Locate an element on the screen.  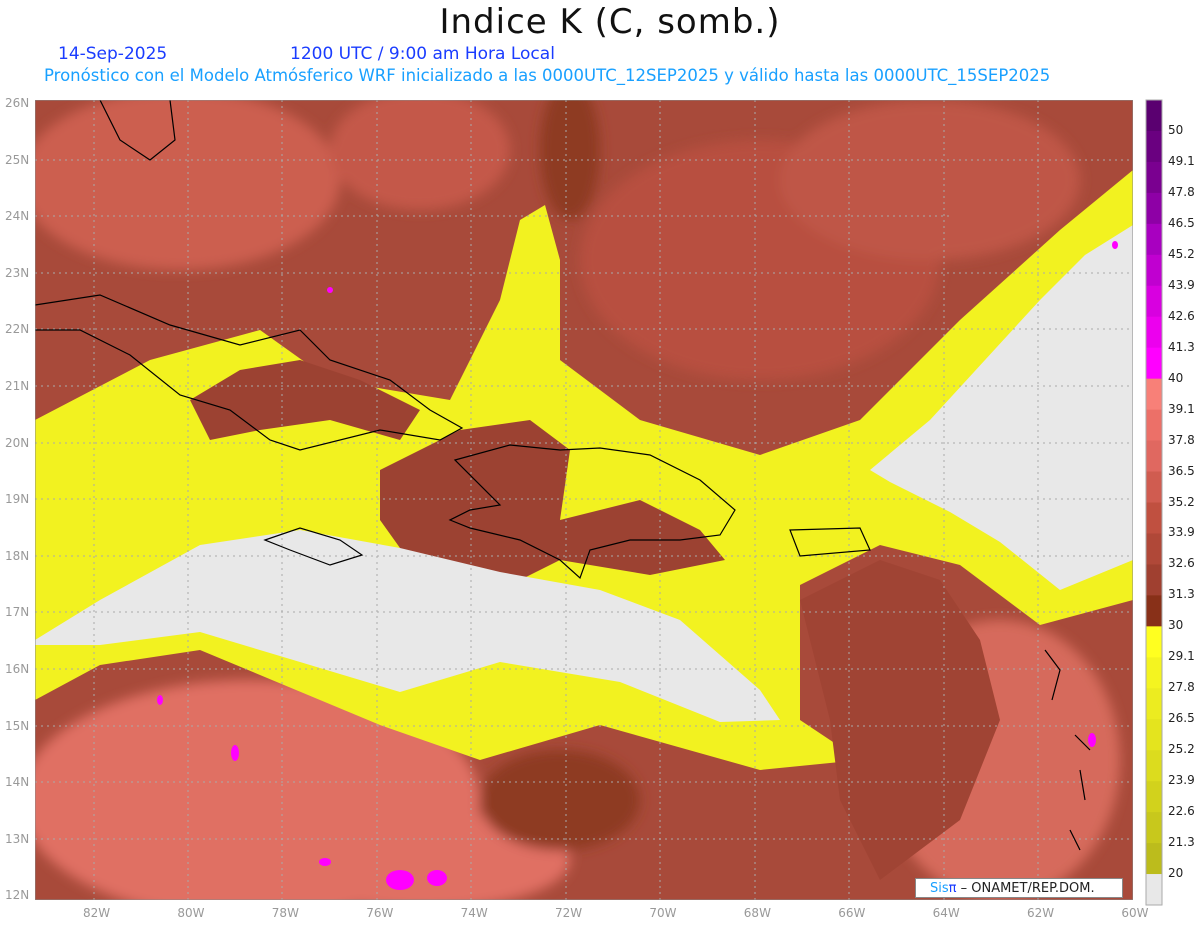
colorbar is located at coordinates (1154, 502).